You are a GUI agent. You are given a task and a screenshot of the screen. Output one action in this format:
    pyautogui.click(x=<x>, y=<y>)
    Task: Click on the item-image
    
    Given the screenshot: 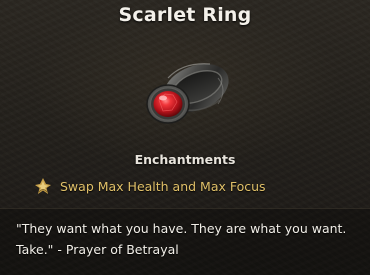 What is the action you would take?
    pyautogui.click(x=188, y=93)
    